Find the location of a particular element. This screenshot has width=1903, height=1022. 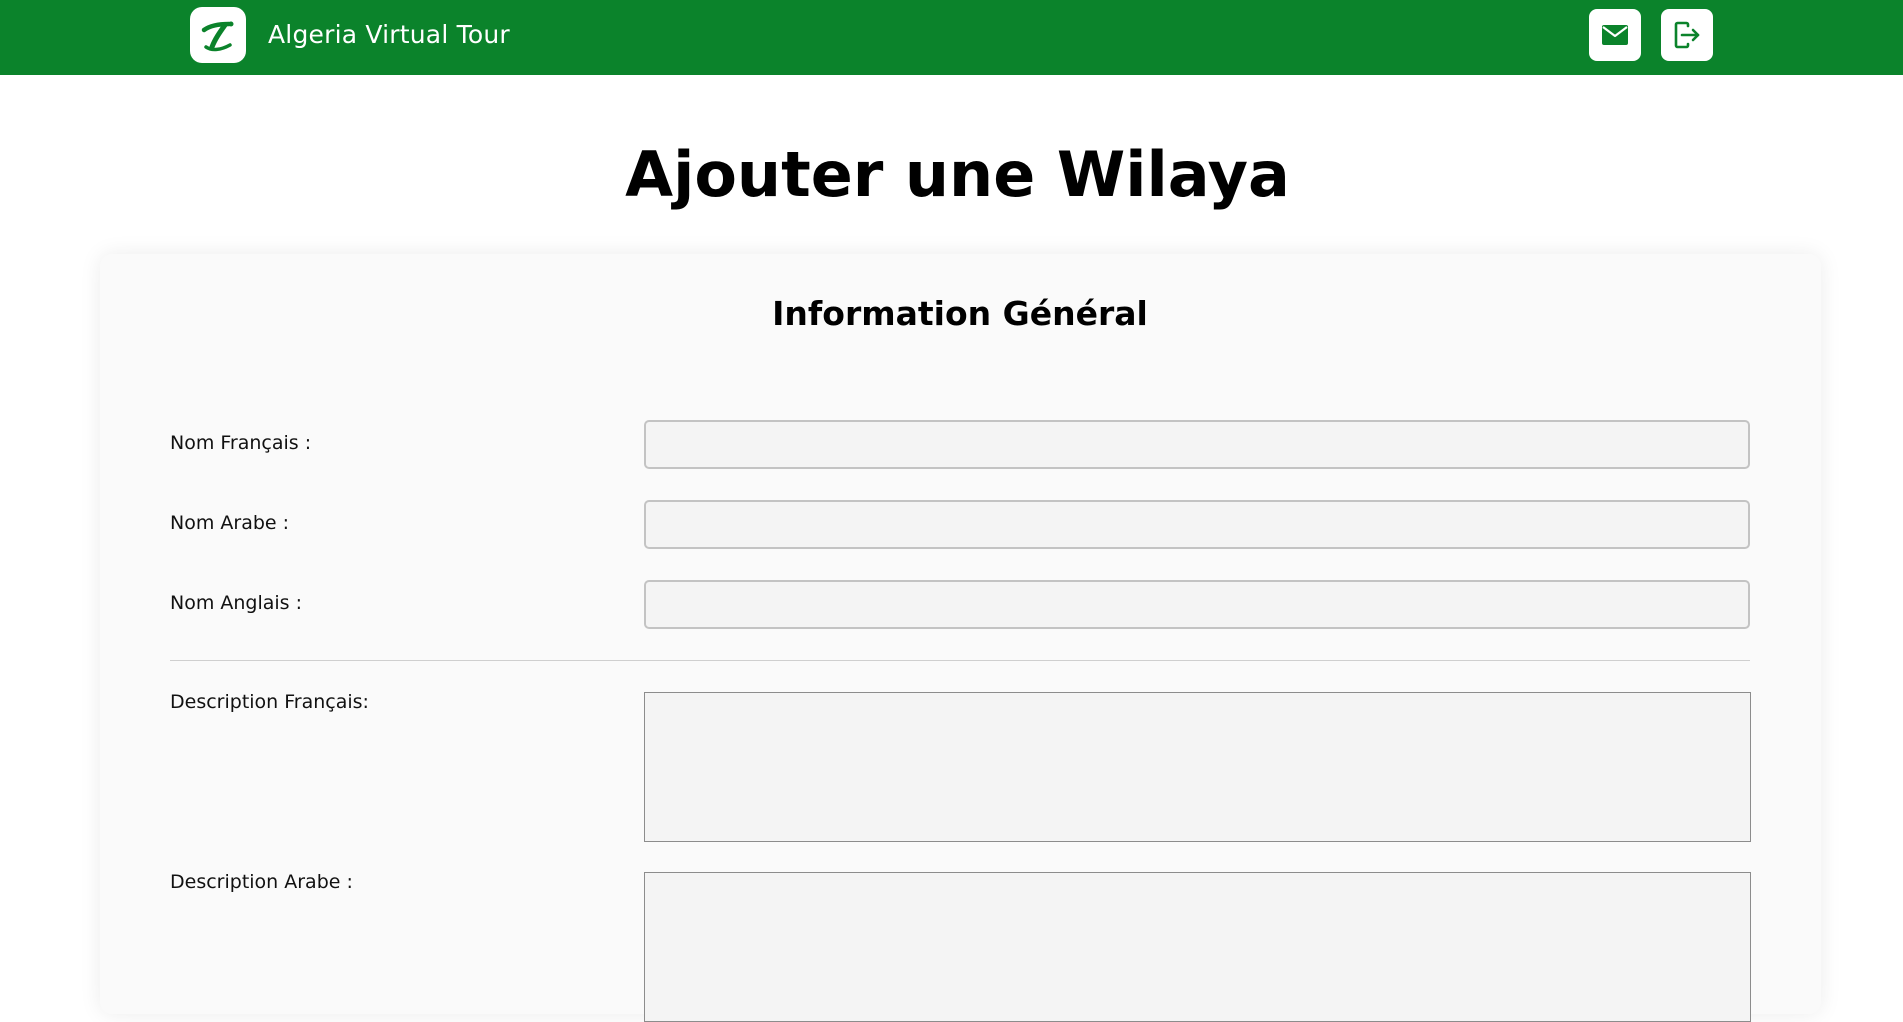

logout-button is located at coordinates (1687, 35).